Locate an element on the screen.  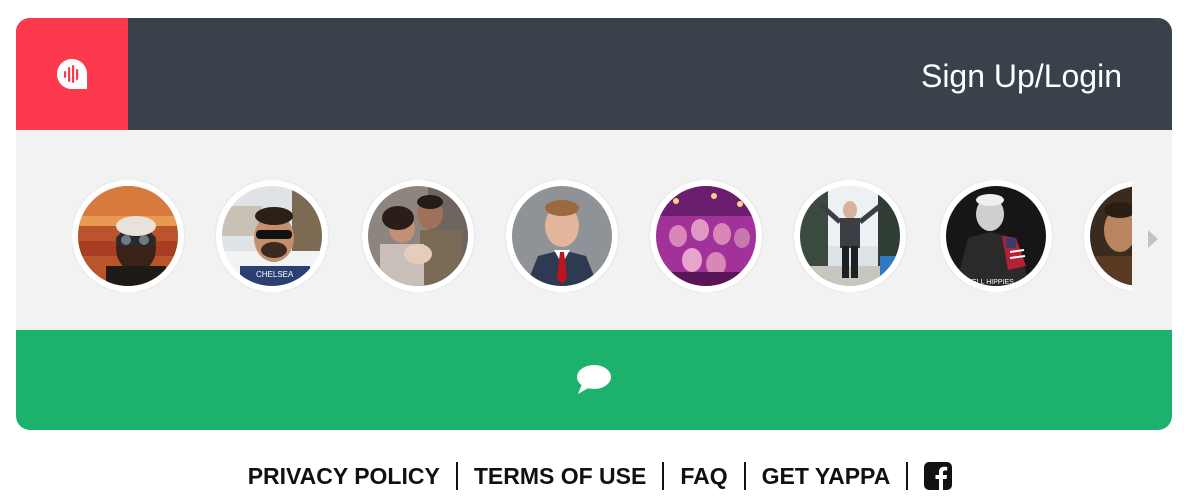
avatar-2-caption: CHELSEA is located at coordinates (275, 274).